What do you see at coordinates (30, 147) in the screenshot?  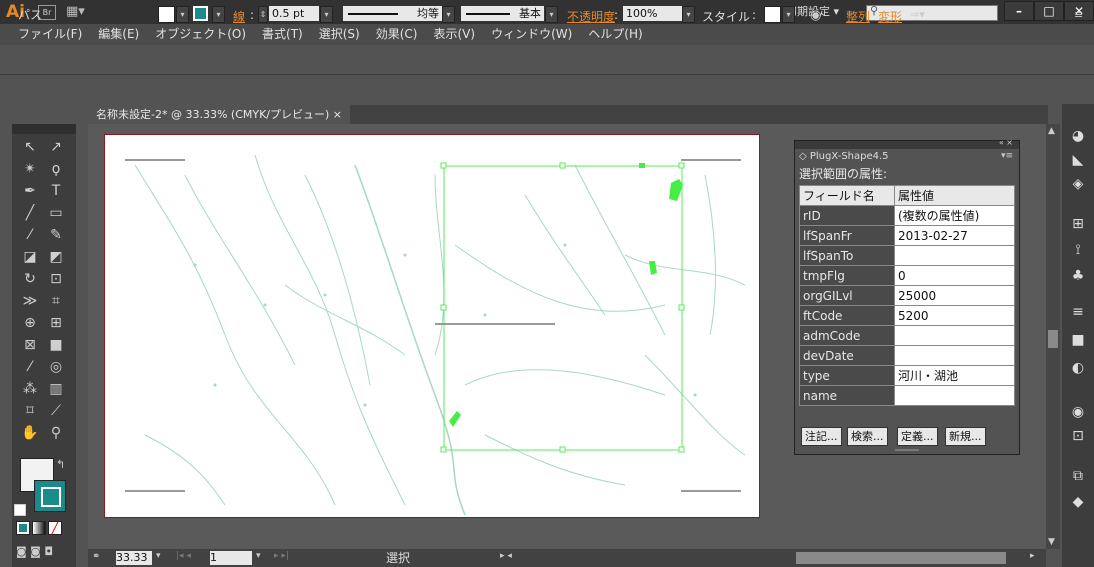 I see `selection-tool-icon: ↖` at bounding box center [30, 147].